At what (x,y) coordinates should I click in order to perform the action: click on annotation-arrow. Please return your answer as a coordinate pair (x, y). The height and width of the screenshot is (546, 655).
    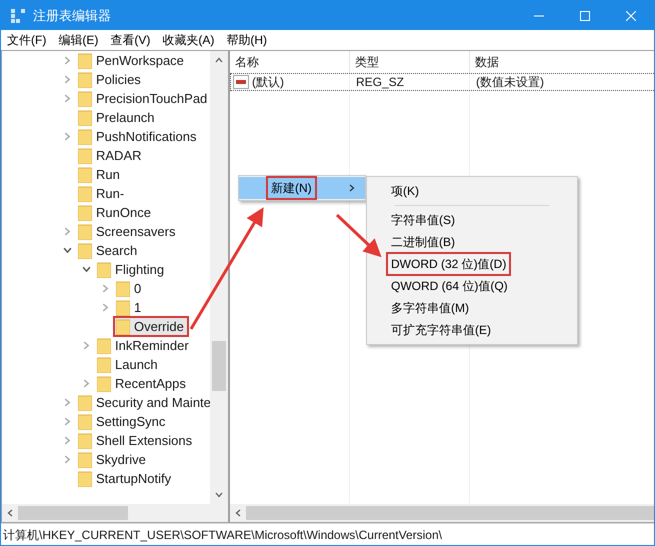
    Looking at the image, I should click on (359, 236).